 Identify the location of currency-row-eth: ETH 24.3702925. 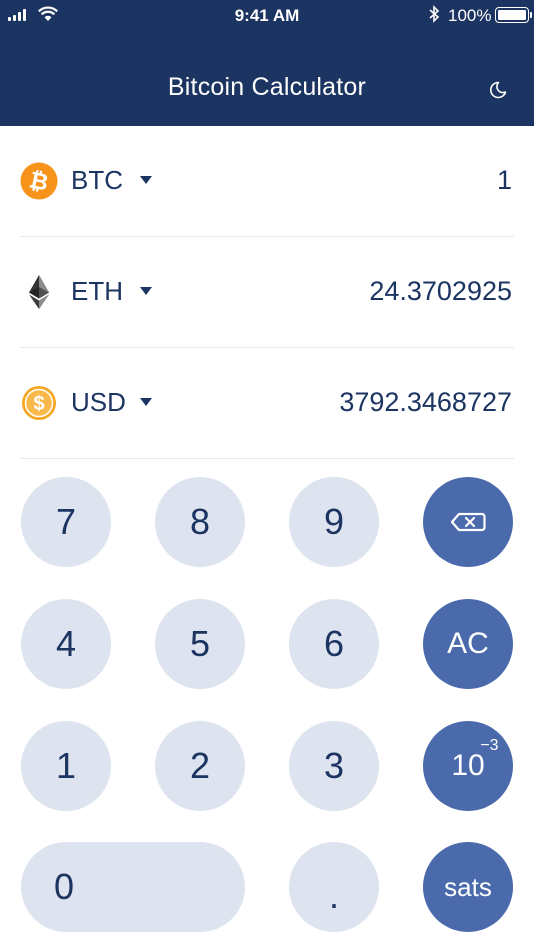
(267, 292).